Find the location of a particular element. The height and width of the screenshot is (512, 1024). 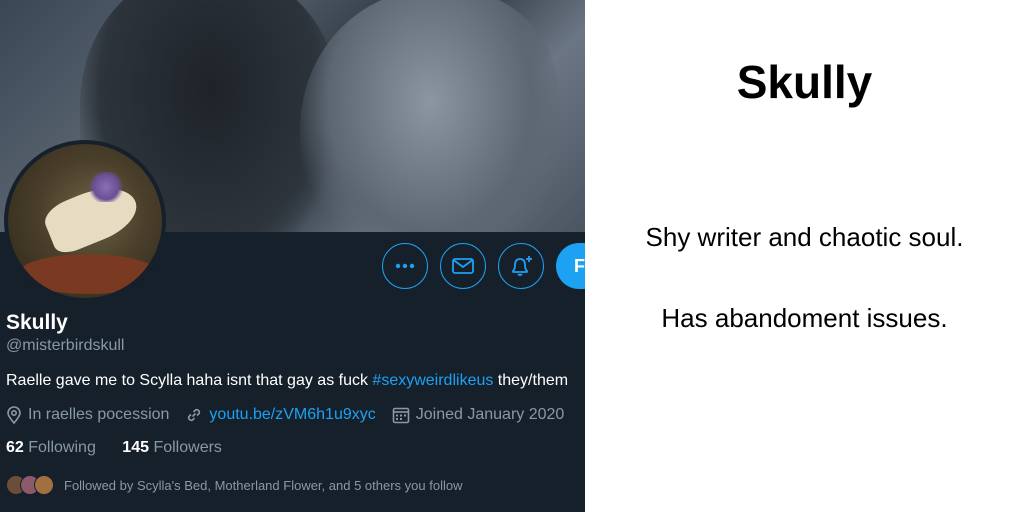

follow-button: Follow is located at coordinates (570, 266).